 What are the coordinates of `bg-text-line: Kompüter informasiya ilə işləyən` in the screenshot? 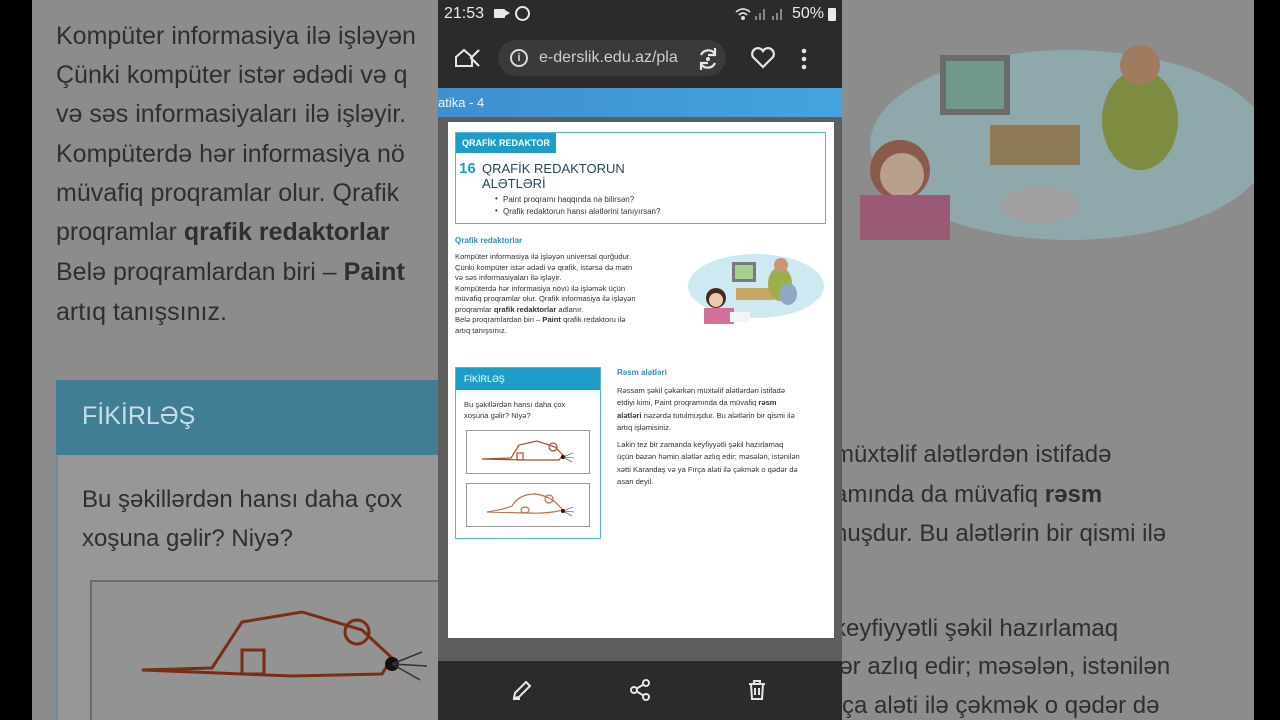 It's located at (236, 36).